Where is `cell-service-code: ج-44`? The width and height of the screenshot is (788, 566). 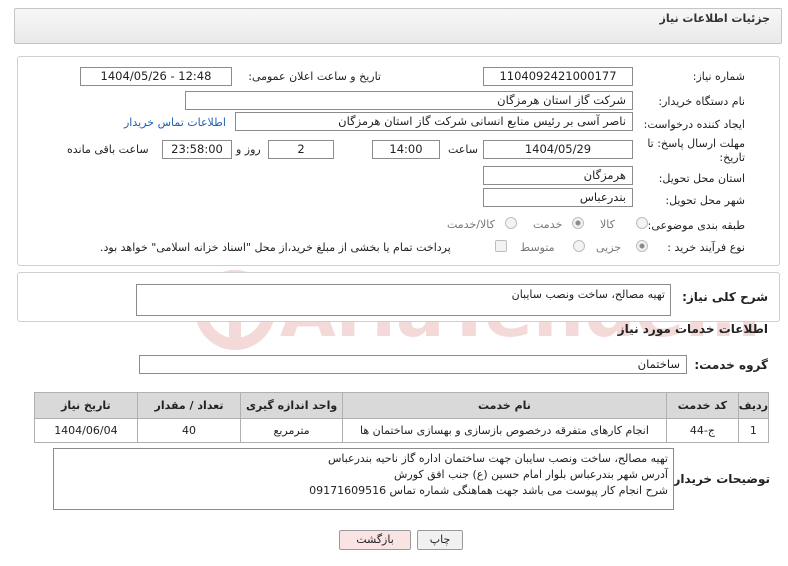 cell-service-code: ج-44 is located at coordinates (702, 430).